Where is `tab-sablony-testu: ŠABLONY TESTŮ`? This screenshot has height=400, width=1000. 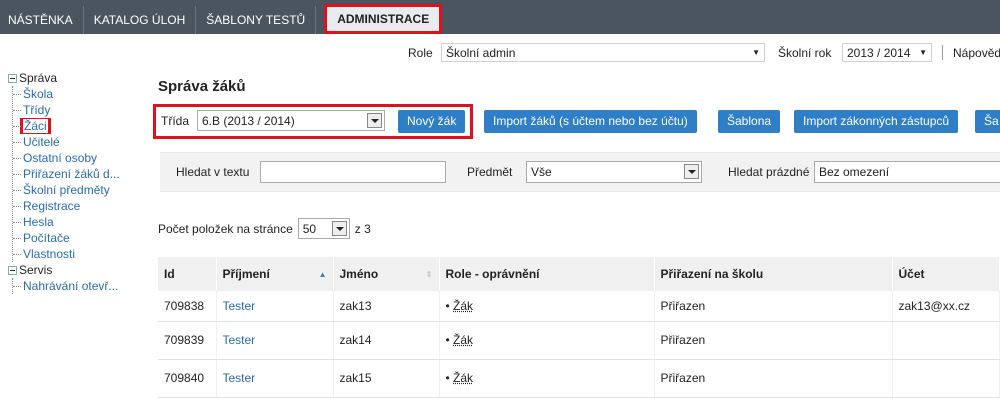
tab-sablony-testu: ŠABLONY TESTŮ is located at coordinates (256, 20).